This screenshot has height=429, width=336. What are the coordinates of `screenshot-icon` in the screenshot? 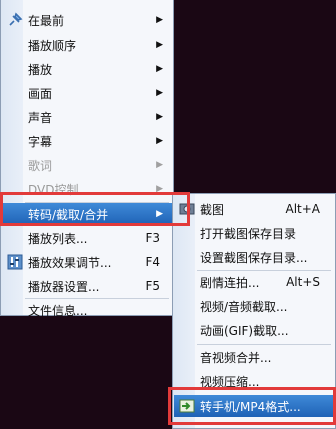 It's located at (187, 209).